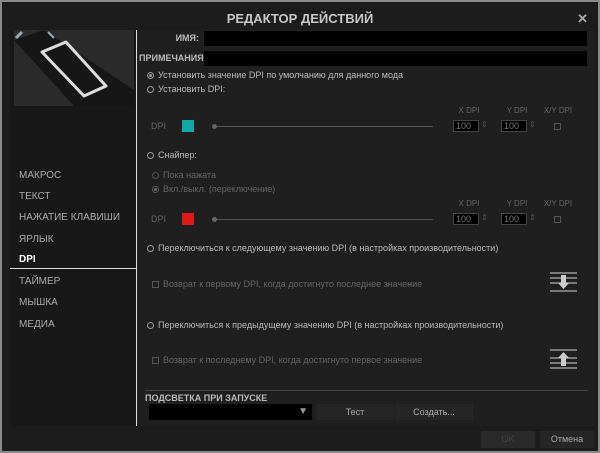  Describe the element at coordinates (230, 412) in the screenshot. I see `lighting-dropdown: ▼` at that location.